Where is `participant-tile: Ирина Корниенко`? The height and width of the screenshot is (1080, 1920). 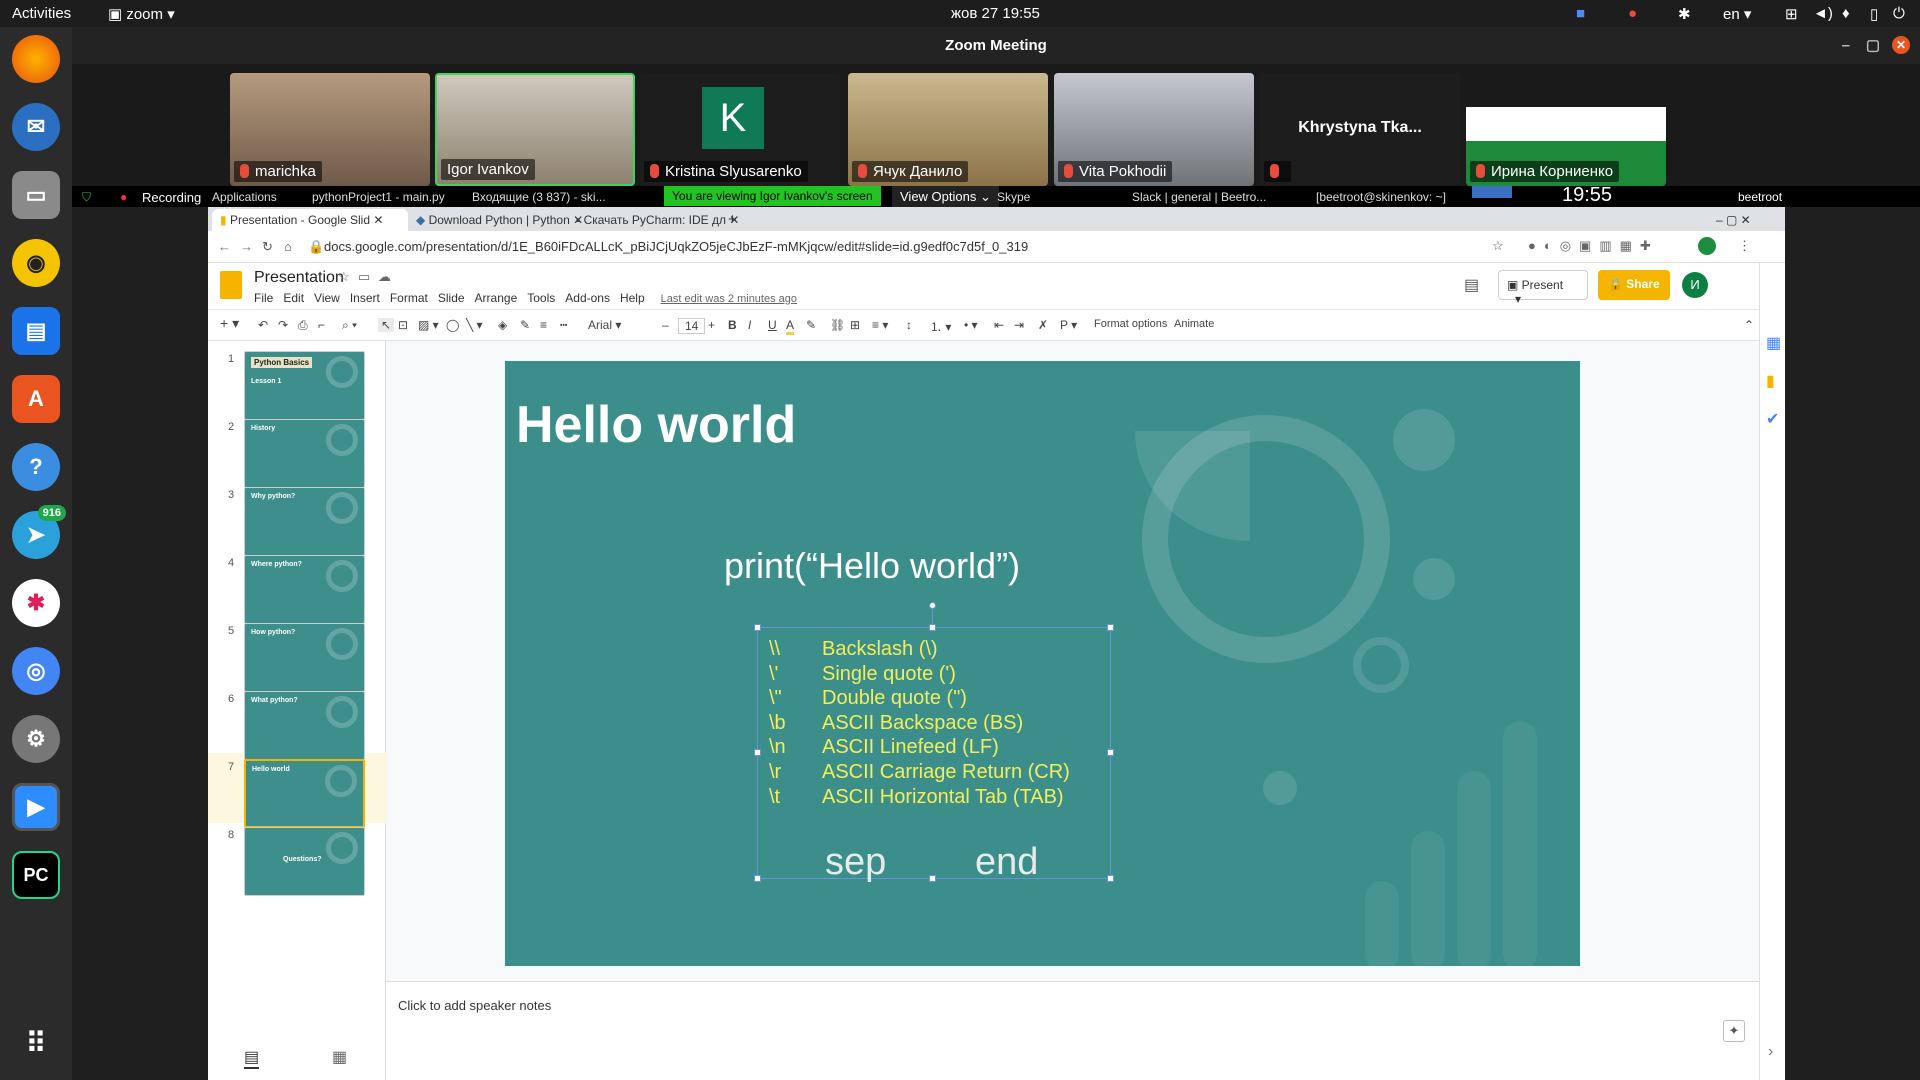
participant-tile: Ирина Корниенко is located at coordinates (1566, 129).